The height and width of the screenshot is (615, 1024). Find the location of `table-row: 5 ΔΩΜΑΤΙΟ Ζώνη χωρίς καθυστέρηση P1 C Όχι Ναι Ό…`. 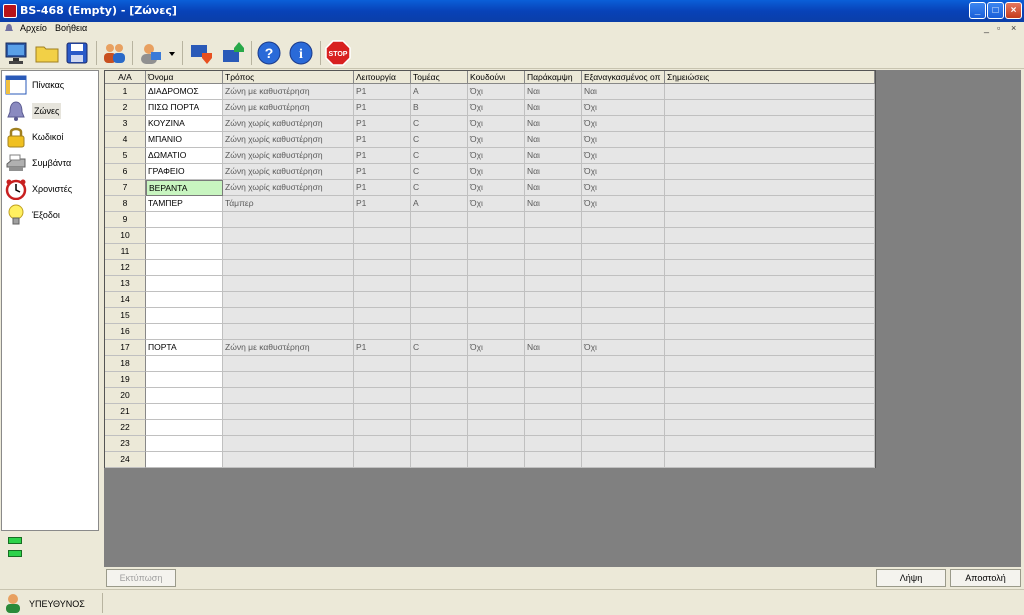

table-row: 5 ΔΩΜΑΤΙΟ Ζώνη χωρίς καθυστέρηση P1 C Όχι Ναι Ό… is located at coordinates (490, 156).